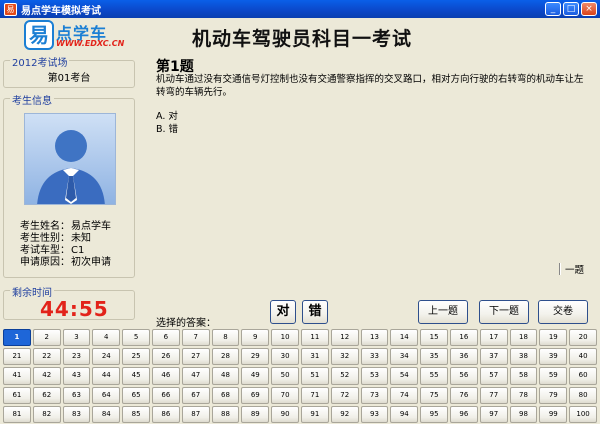  What do you see at coordinates (136, 376) in the screenshot?
I see `question-cell: 45` at bounding box center [136, 376].